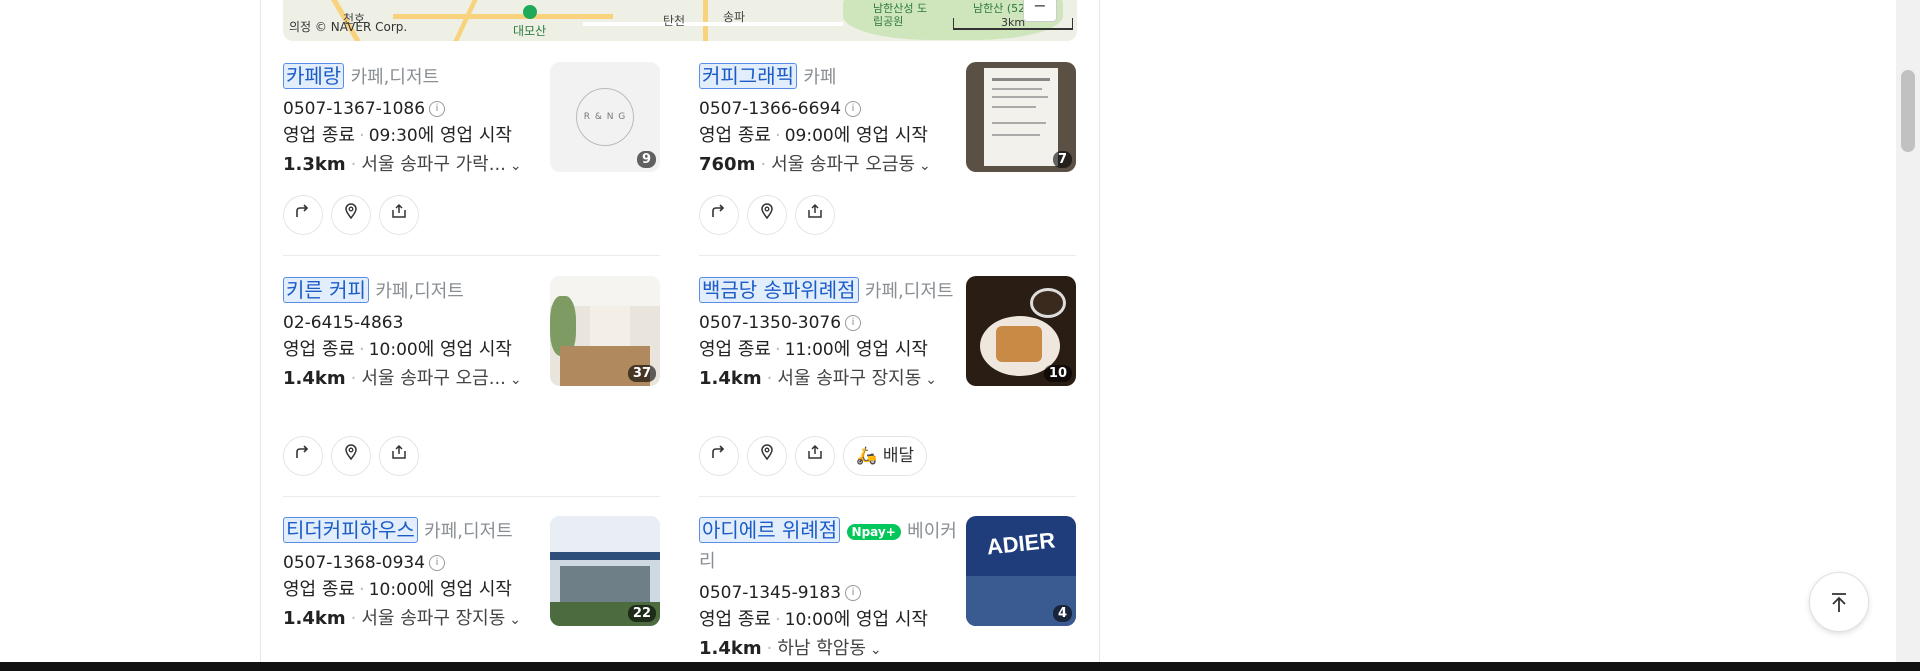  I want to click on place-photo: R & N G 9, so click(605, 117).